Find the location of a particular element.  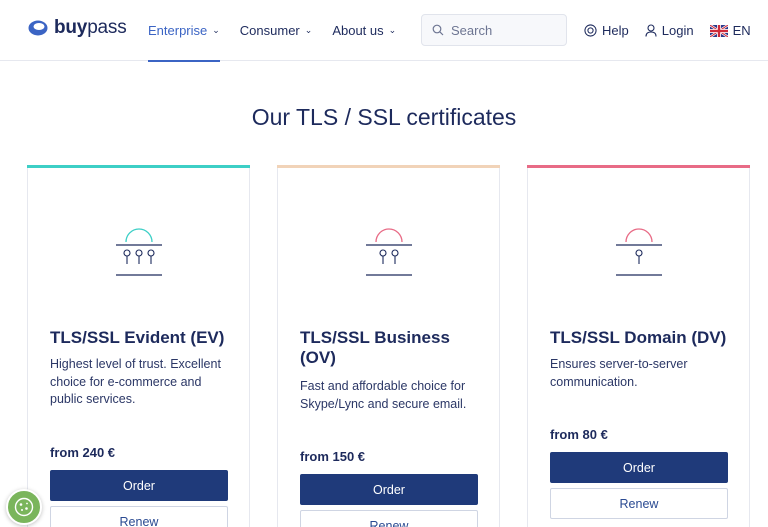

cookie-settings-button is located at coordinates (24, 507).